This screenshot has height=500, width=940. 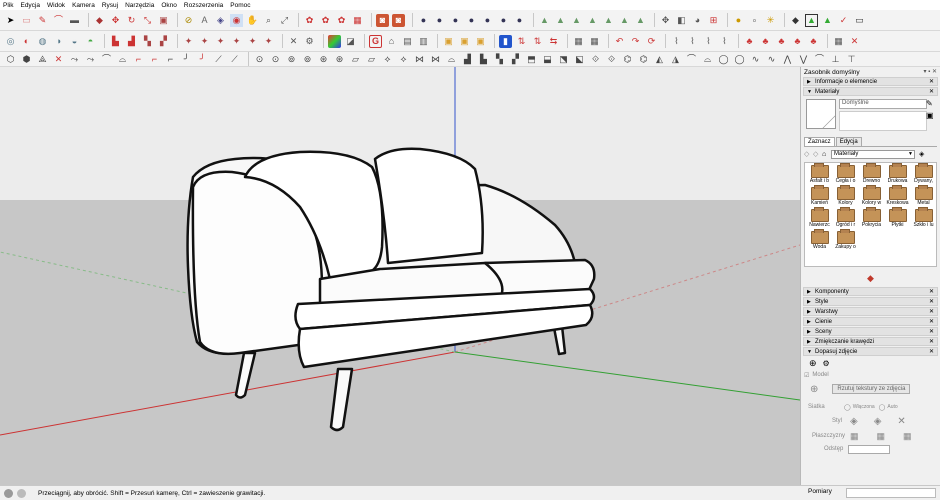 I want to click on create-material-icon: ▣, so click(x=931, y=115).